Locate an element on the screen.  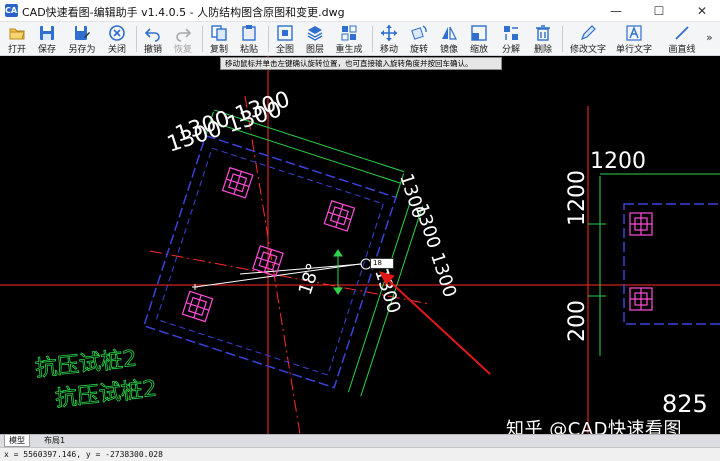
text-a-icon is located at coordinates (634, 33).